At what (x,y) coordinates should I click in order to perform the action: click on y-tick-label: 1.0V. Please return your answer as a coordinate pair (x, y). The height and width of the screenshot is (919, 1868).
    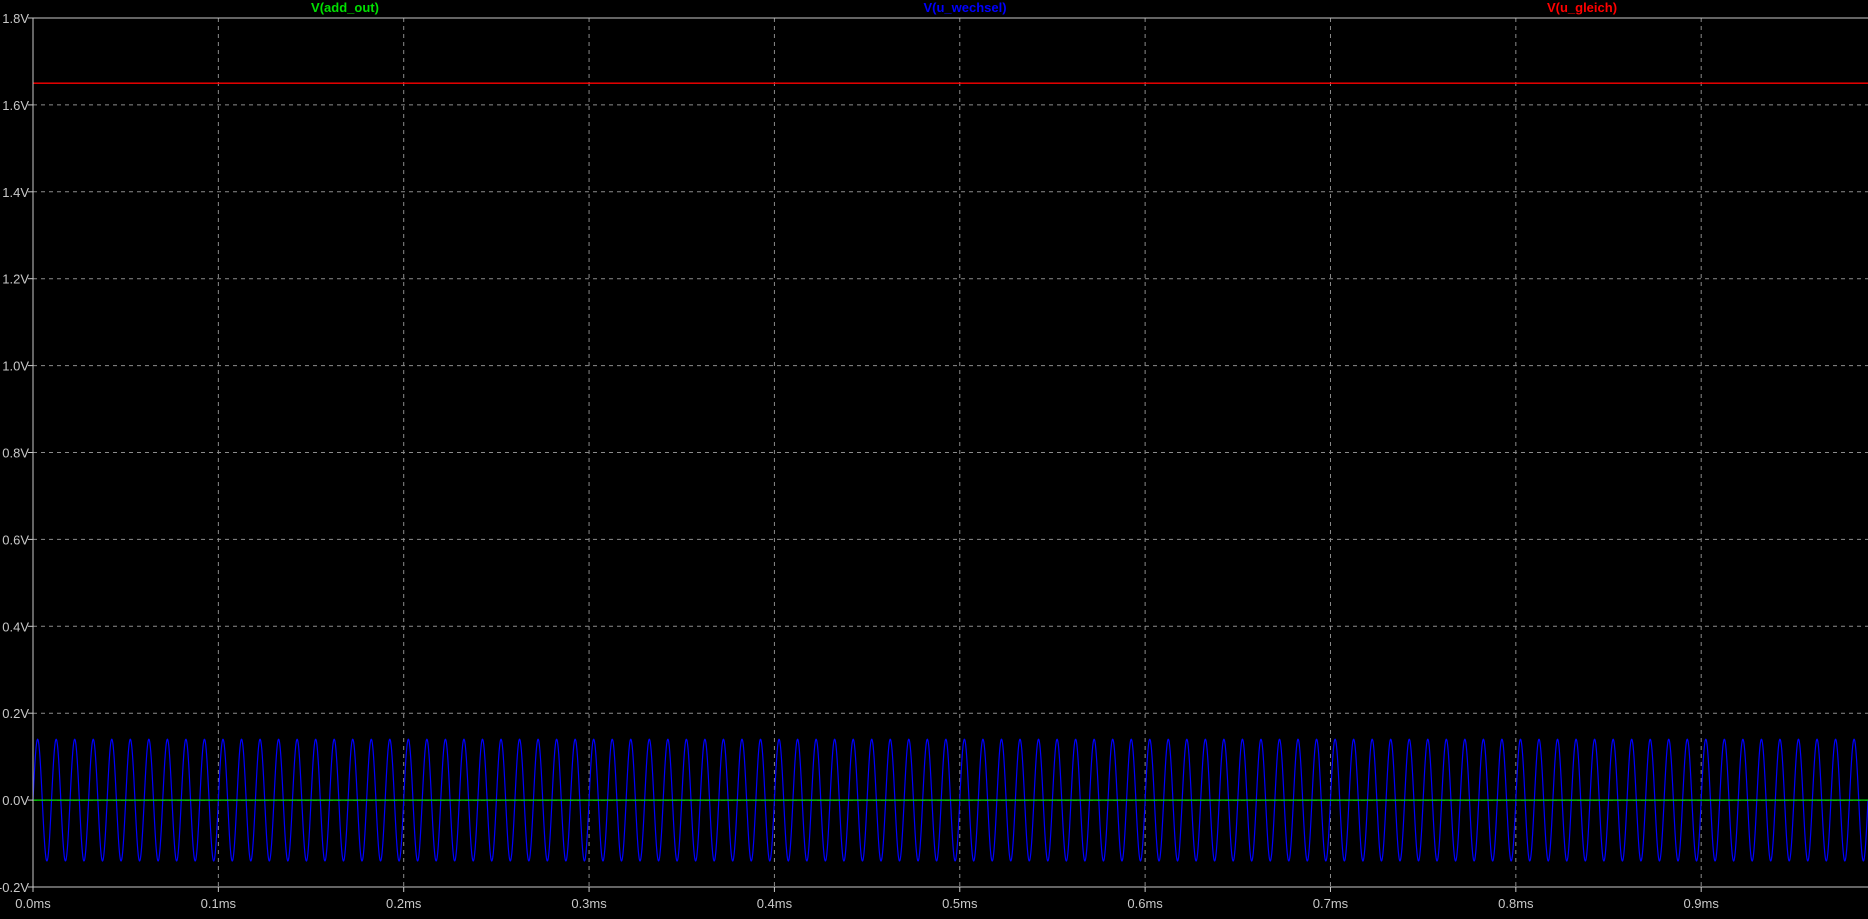
    Looking at the image, I should click on (15, 366).